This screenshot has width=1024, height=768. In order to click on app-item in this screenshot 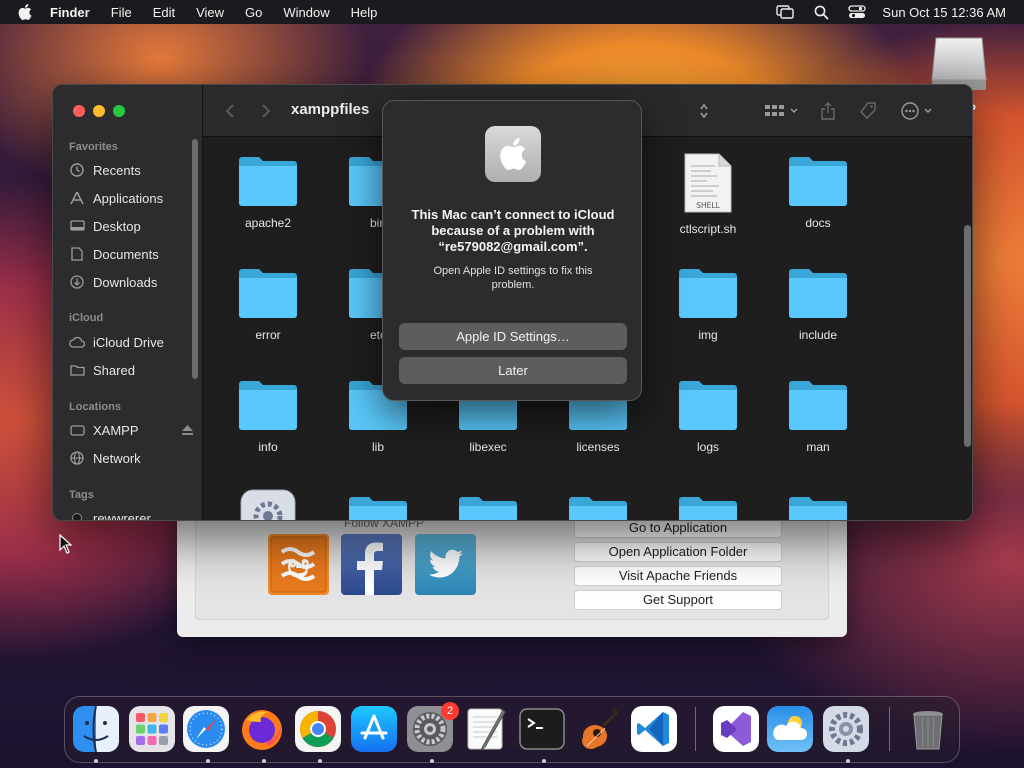, I will do `click(268, 504)`.